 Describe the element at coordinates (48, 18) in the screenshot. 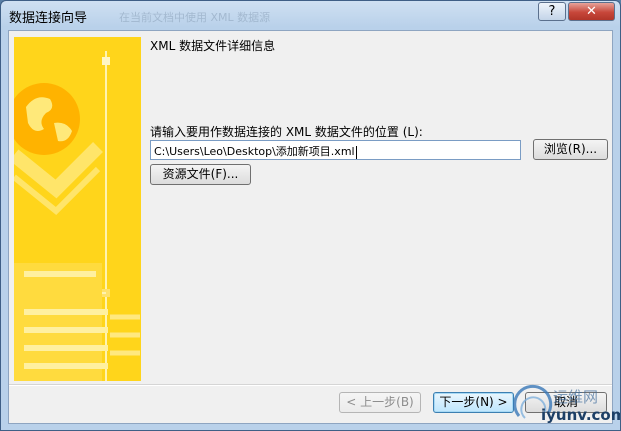

I see `window-title: 数据连接向导` at that location.